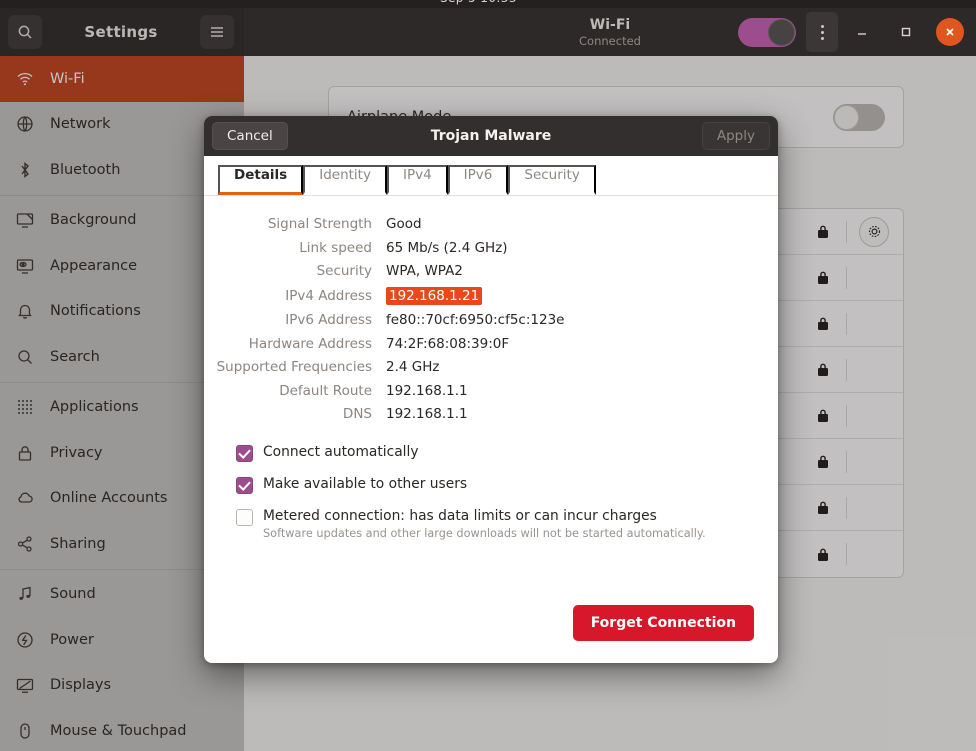 The image size is (976, 751). What do you see at coordinates (906, 32) in the screenshot?
I see `maximize-icon` at bounding box center [906, 32].